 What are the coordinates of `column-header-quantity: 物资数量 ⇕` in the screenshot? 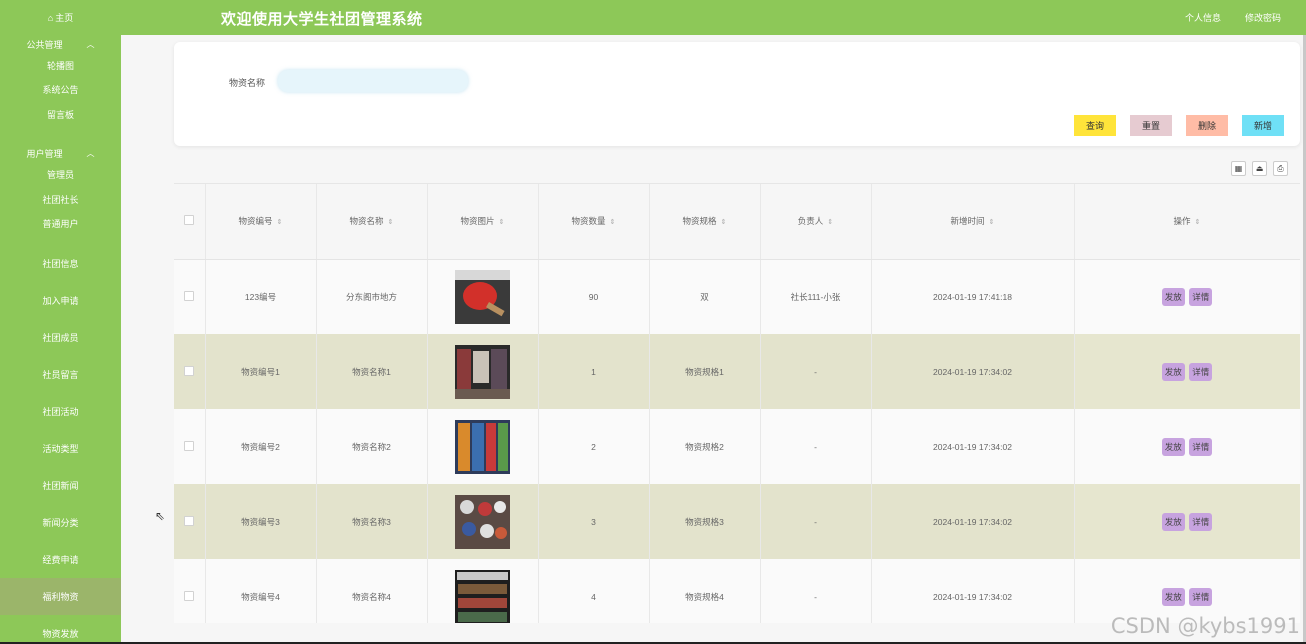 It's located at (594, 222).